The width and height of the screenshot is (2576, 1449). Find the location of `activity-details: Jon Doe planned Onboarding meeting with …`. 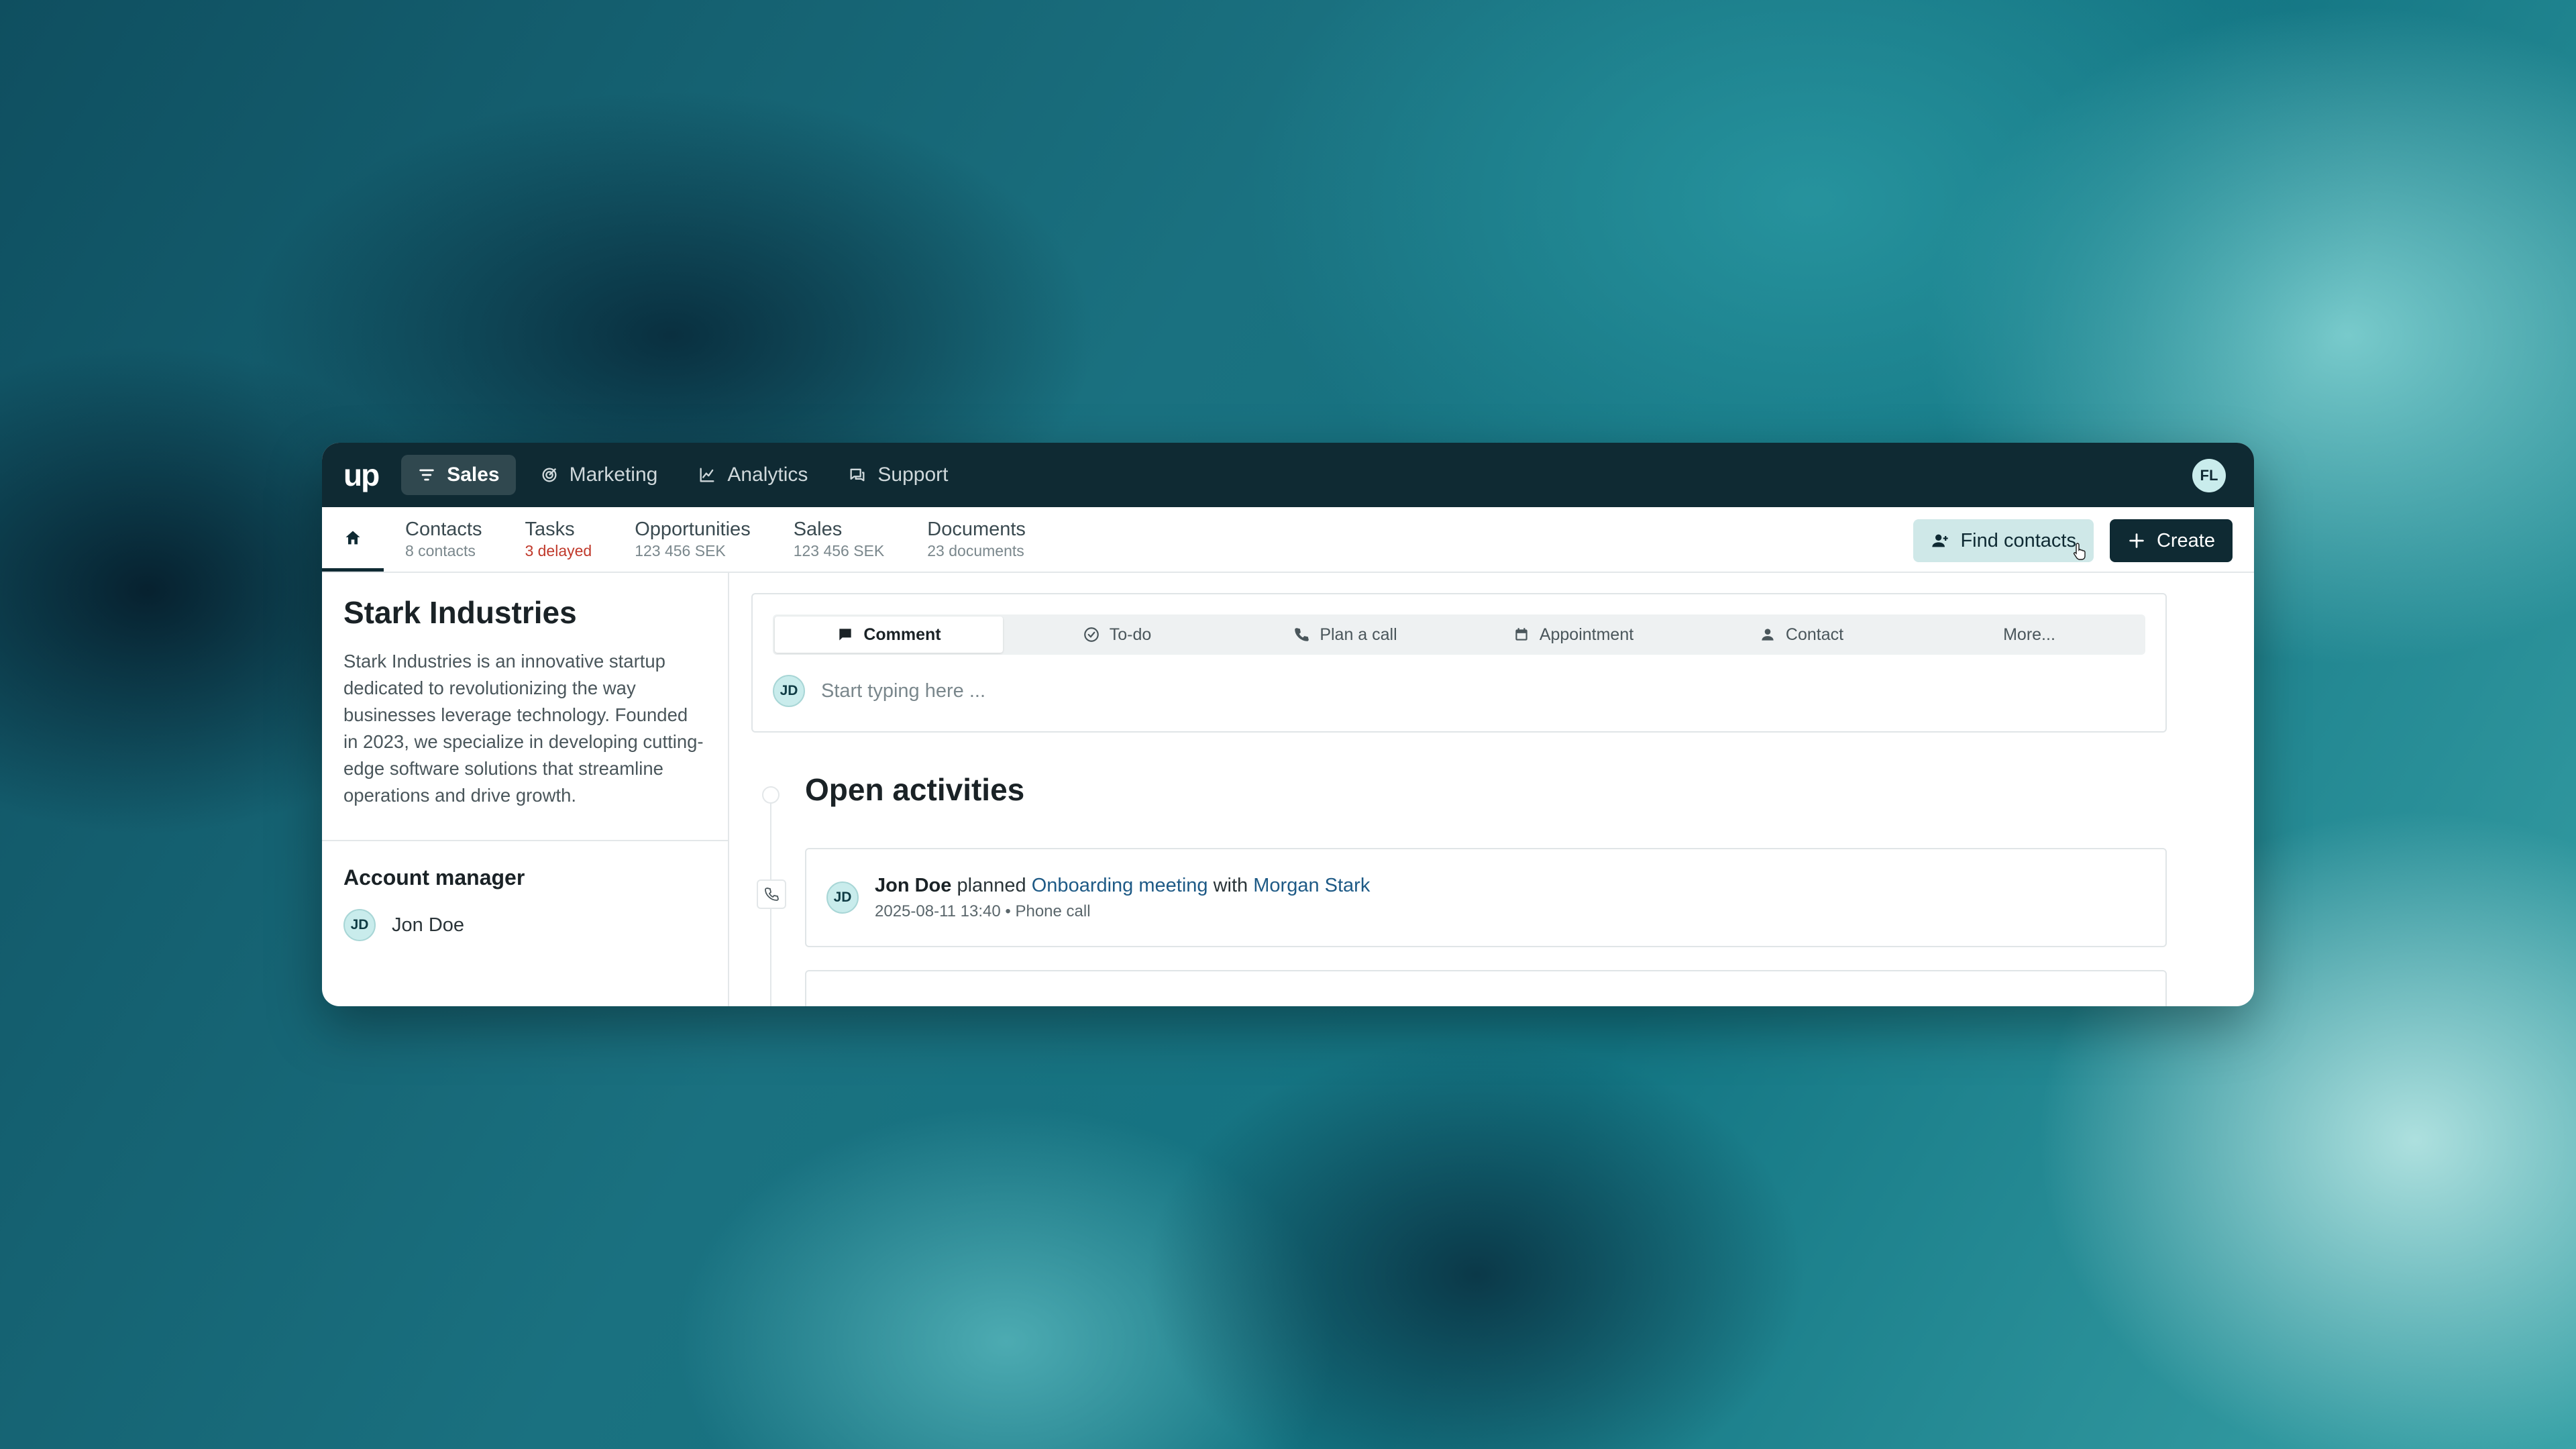

activity-details: Jon Doe planned Onboarding meeting with … is located at coordinates (1122, 898).